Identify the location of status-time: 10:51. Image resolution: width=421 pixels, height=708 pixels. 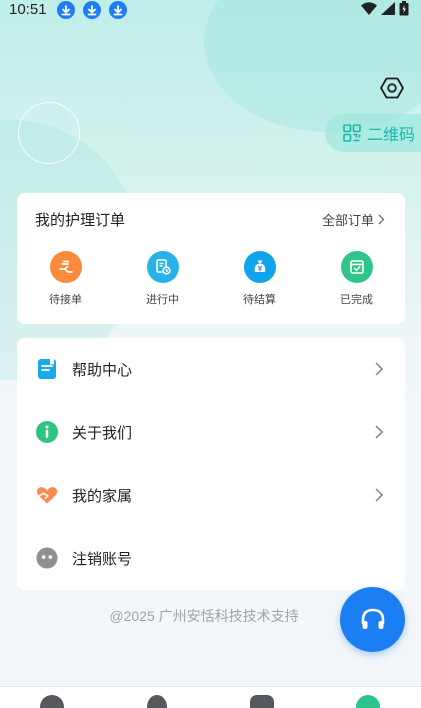
(28, 9).